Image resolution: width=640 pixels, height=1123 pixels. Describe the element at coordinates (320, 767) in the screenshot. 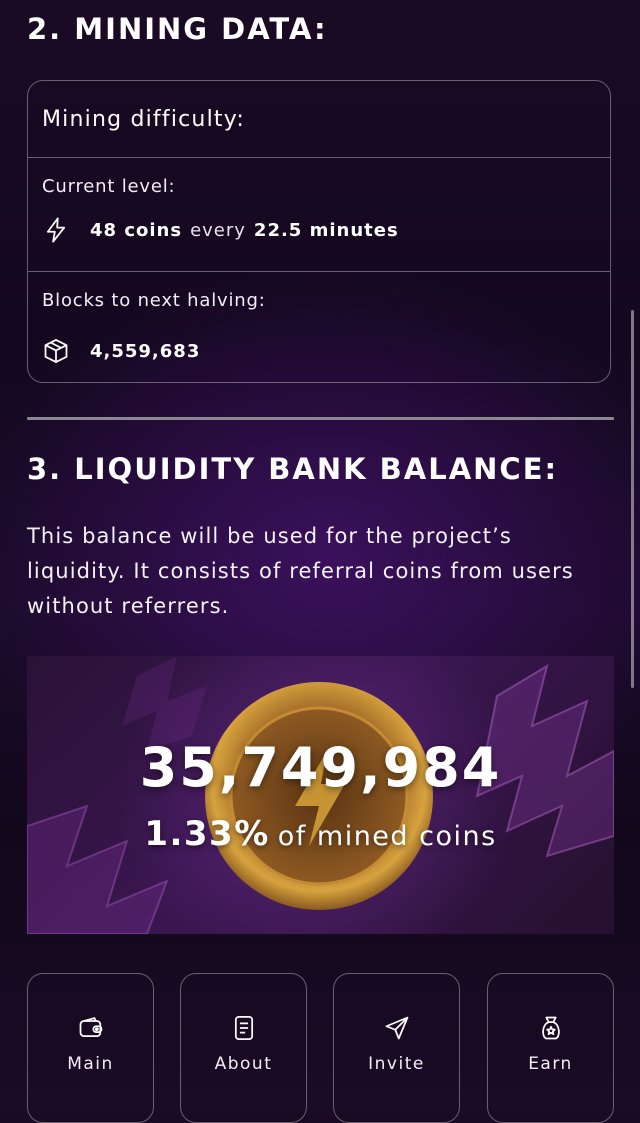

I see `liquidity-balance-value: 35,749,984` at that location.